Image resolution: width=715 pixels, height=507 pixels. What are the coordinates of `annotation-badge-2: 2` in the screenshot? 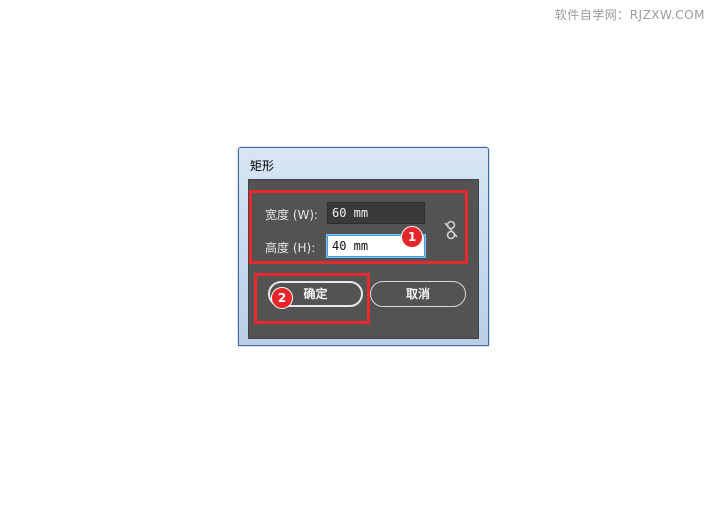 It's located at (282, 298).